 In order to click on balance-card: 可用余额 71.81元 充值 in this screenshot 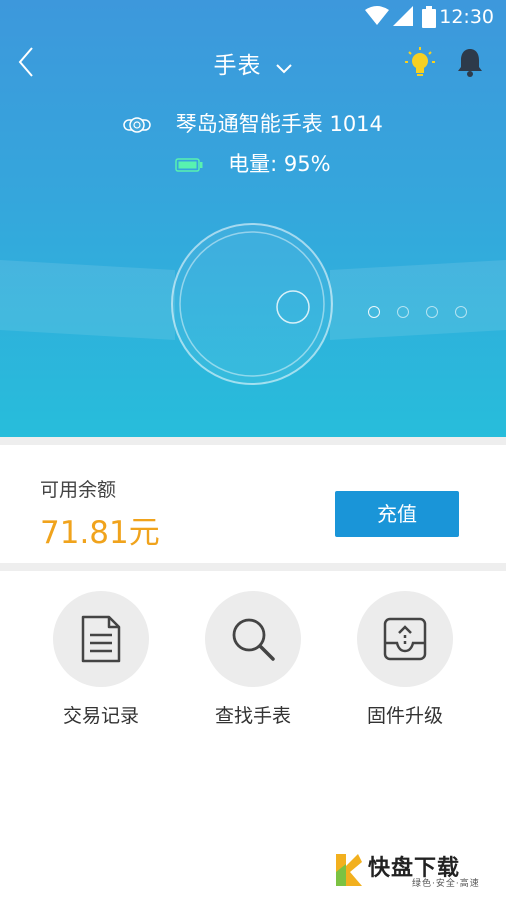, I will do `click(253, 504)`.